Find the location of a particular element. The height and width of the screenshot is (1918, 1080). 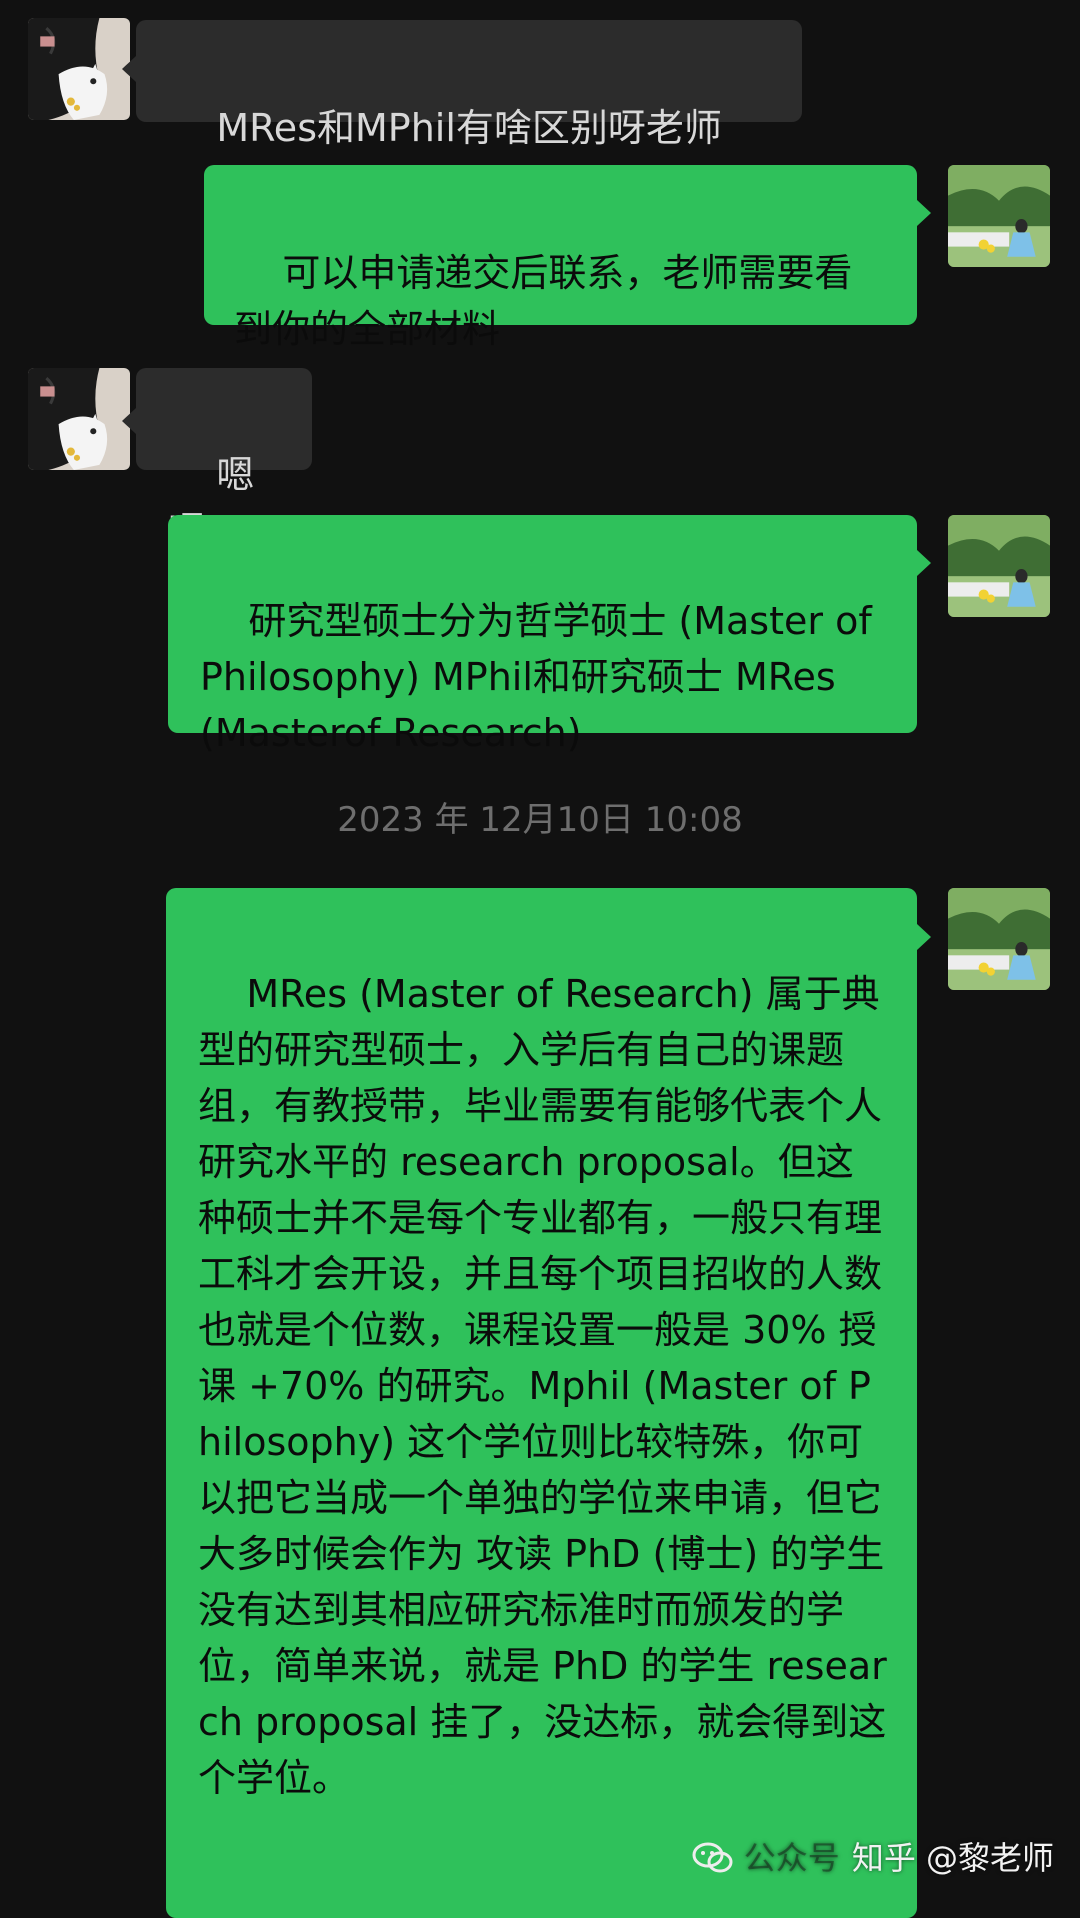

message-bubble-incoming: MRes和MPhil有啥区别呀老师 is located at coordinates (469, 85).